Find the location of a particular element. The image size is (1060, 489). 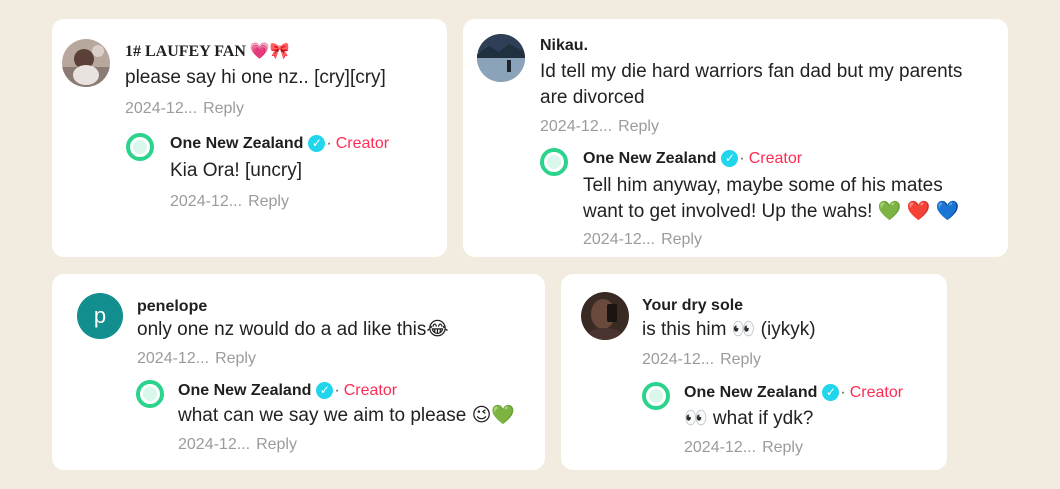

reply-text-line-1: Tell him anyway, maybe some of his mates is located at coordinates (763, 185).